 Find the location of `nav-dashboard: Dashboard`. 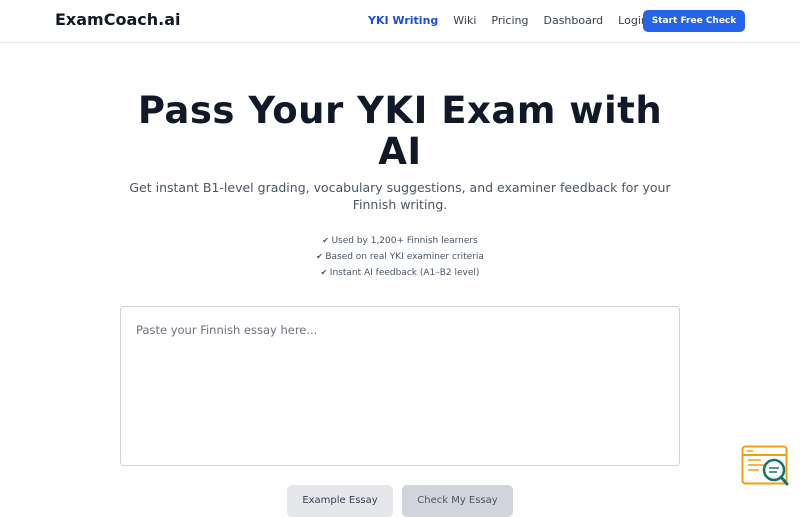

nav-dashboard: Dashboard is located at coordinates (573, 20).